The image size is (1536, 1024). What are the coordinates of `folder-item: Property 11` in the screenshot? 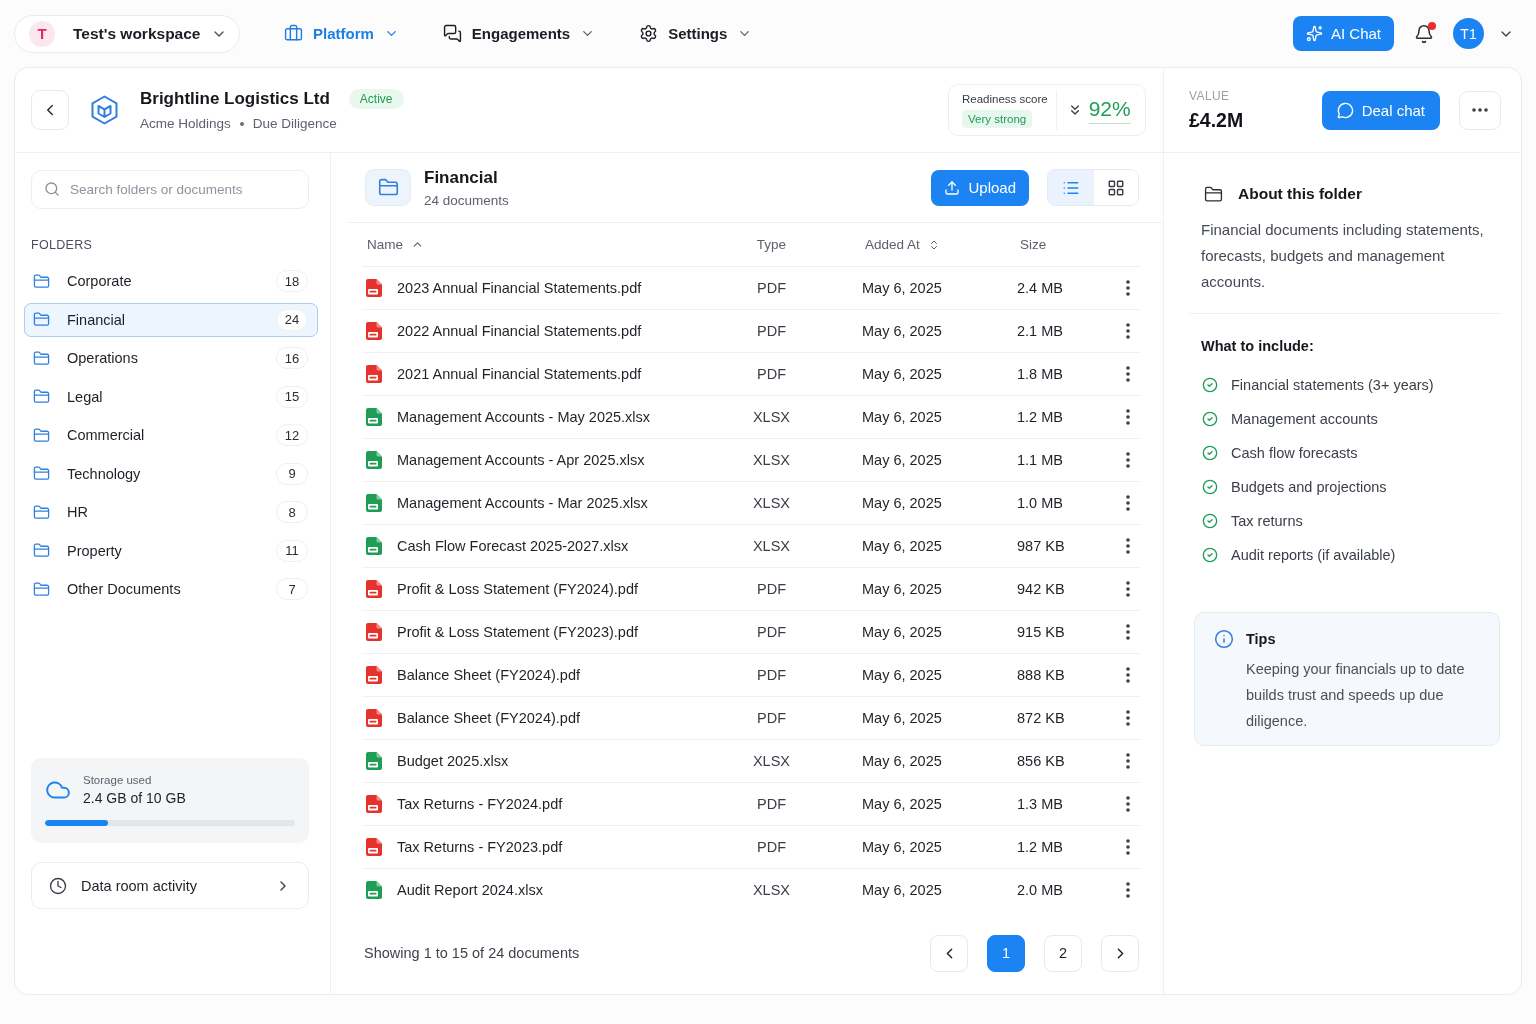 It's located at (171, 550).